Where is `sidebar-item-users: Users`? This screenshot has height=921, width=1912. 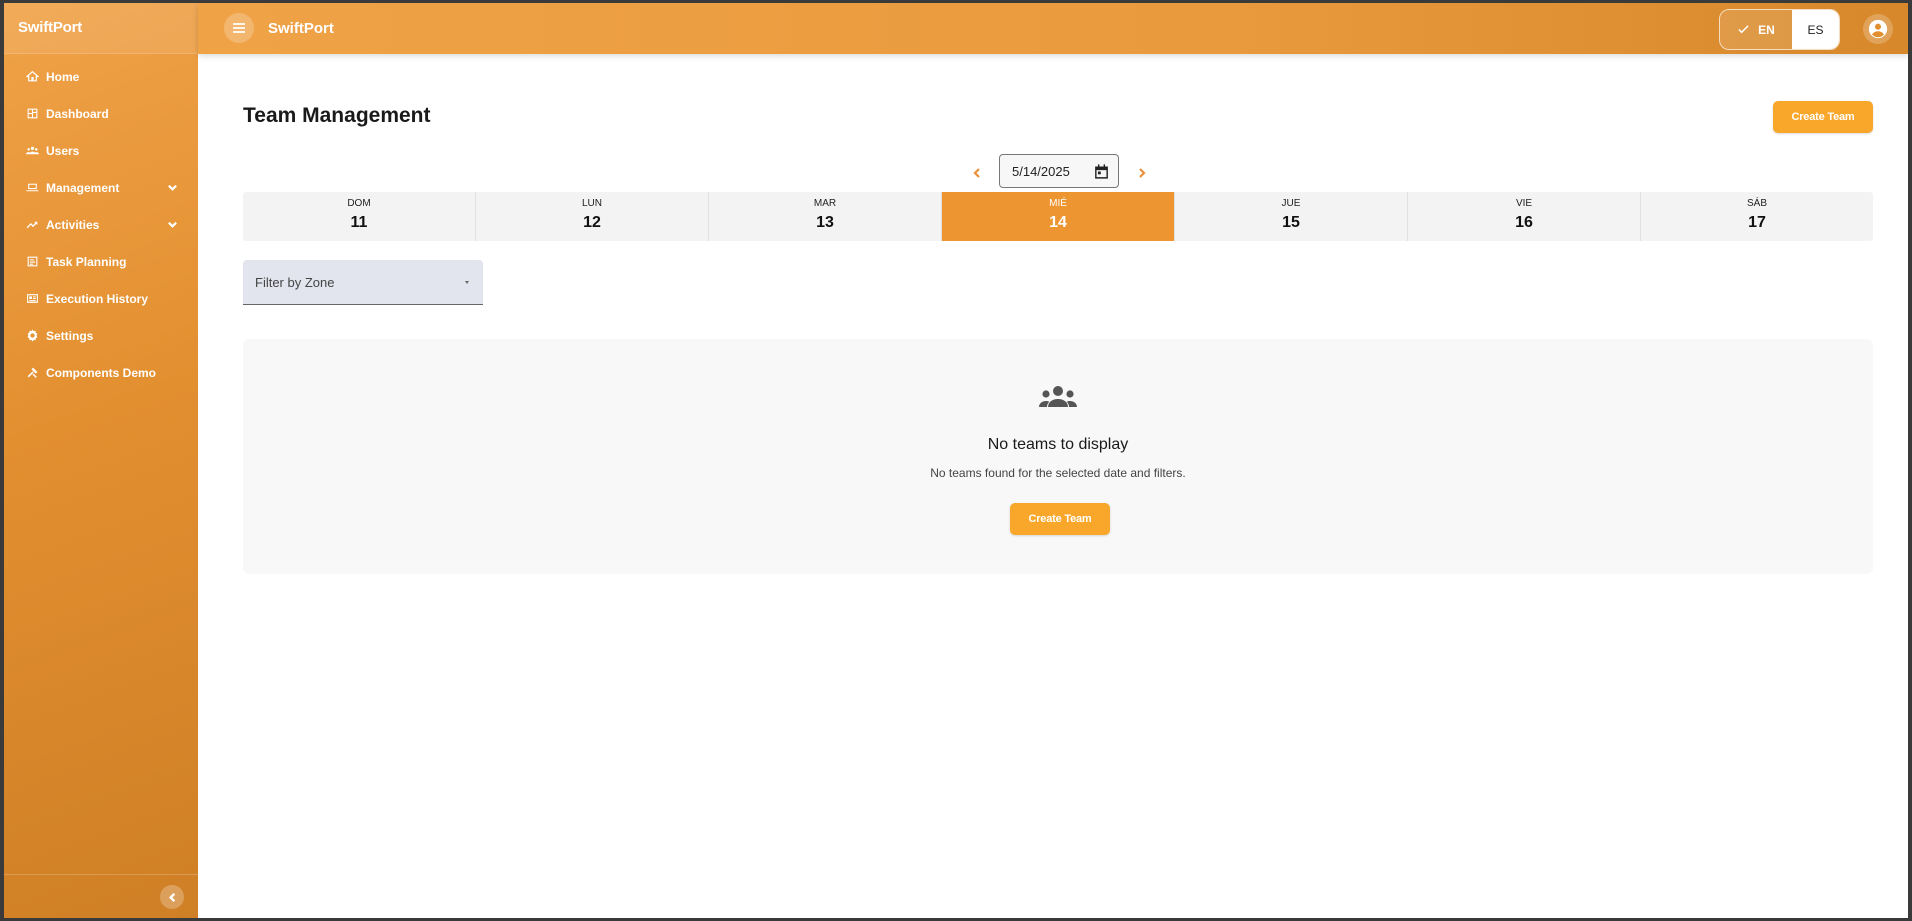 sidebar-item-users: Users is located at coordinates (101, 150).